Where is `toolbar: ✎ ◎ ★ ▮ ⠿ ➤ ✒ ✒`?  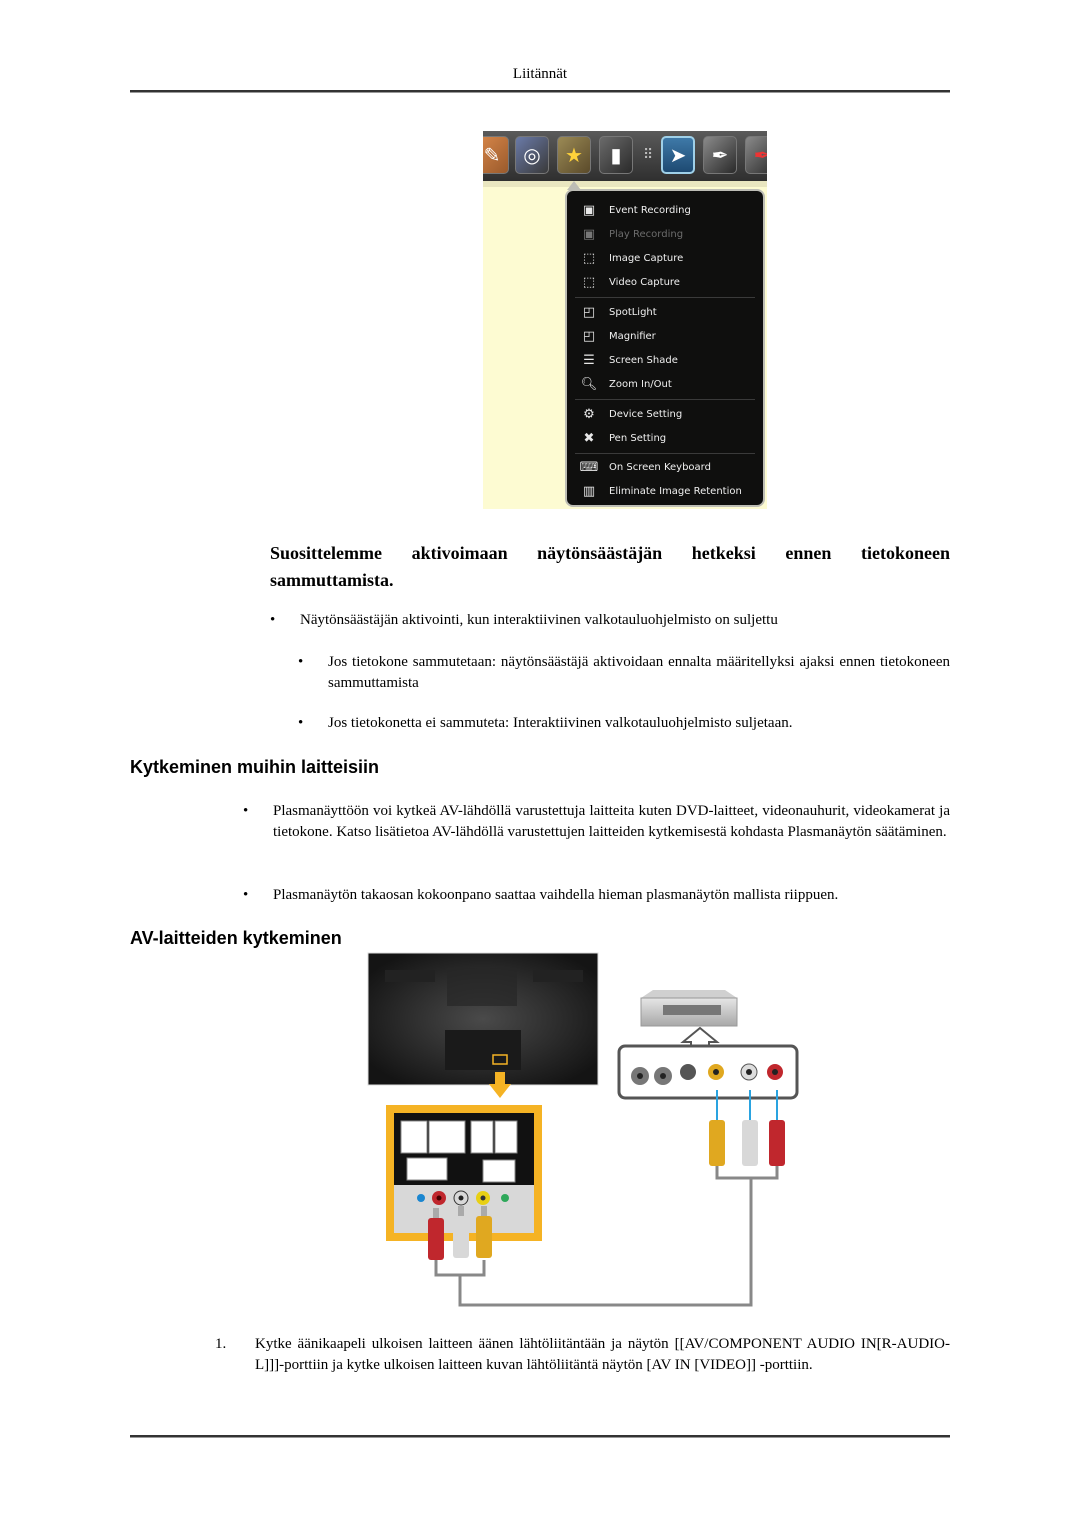 toolbar: ✎ ◎ ★ ▮ ⠿ ➤ ✒ ✒ is located at coordinates (625, 156).